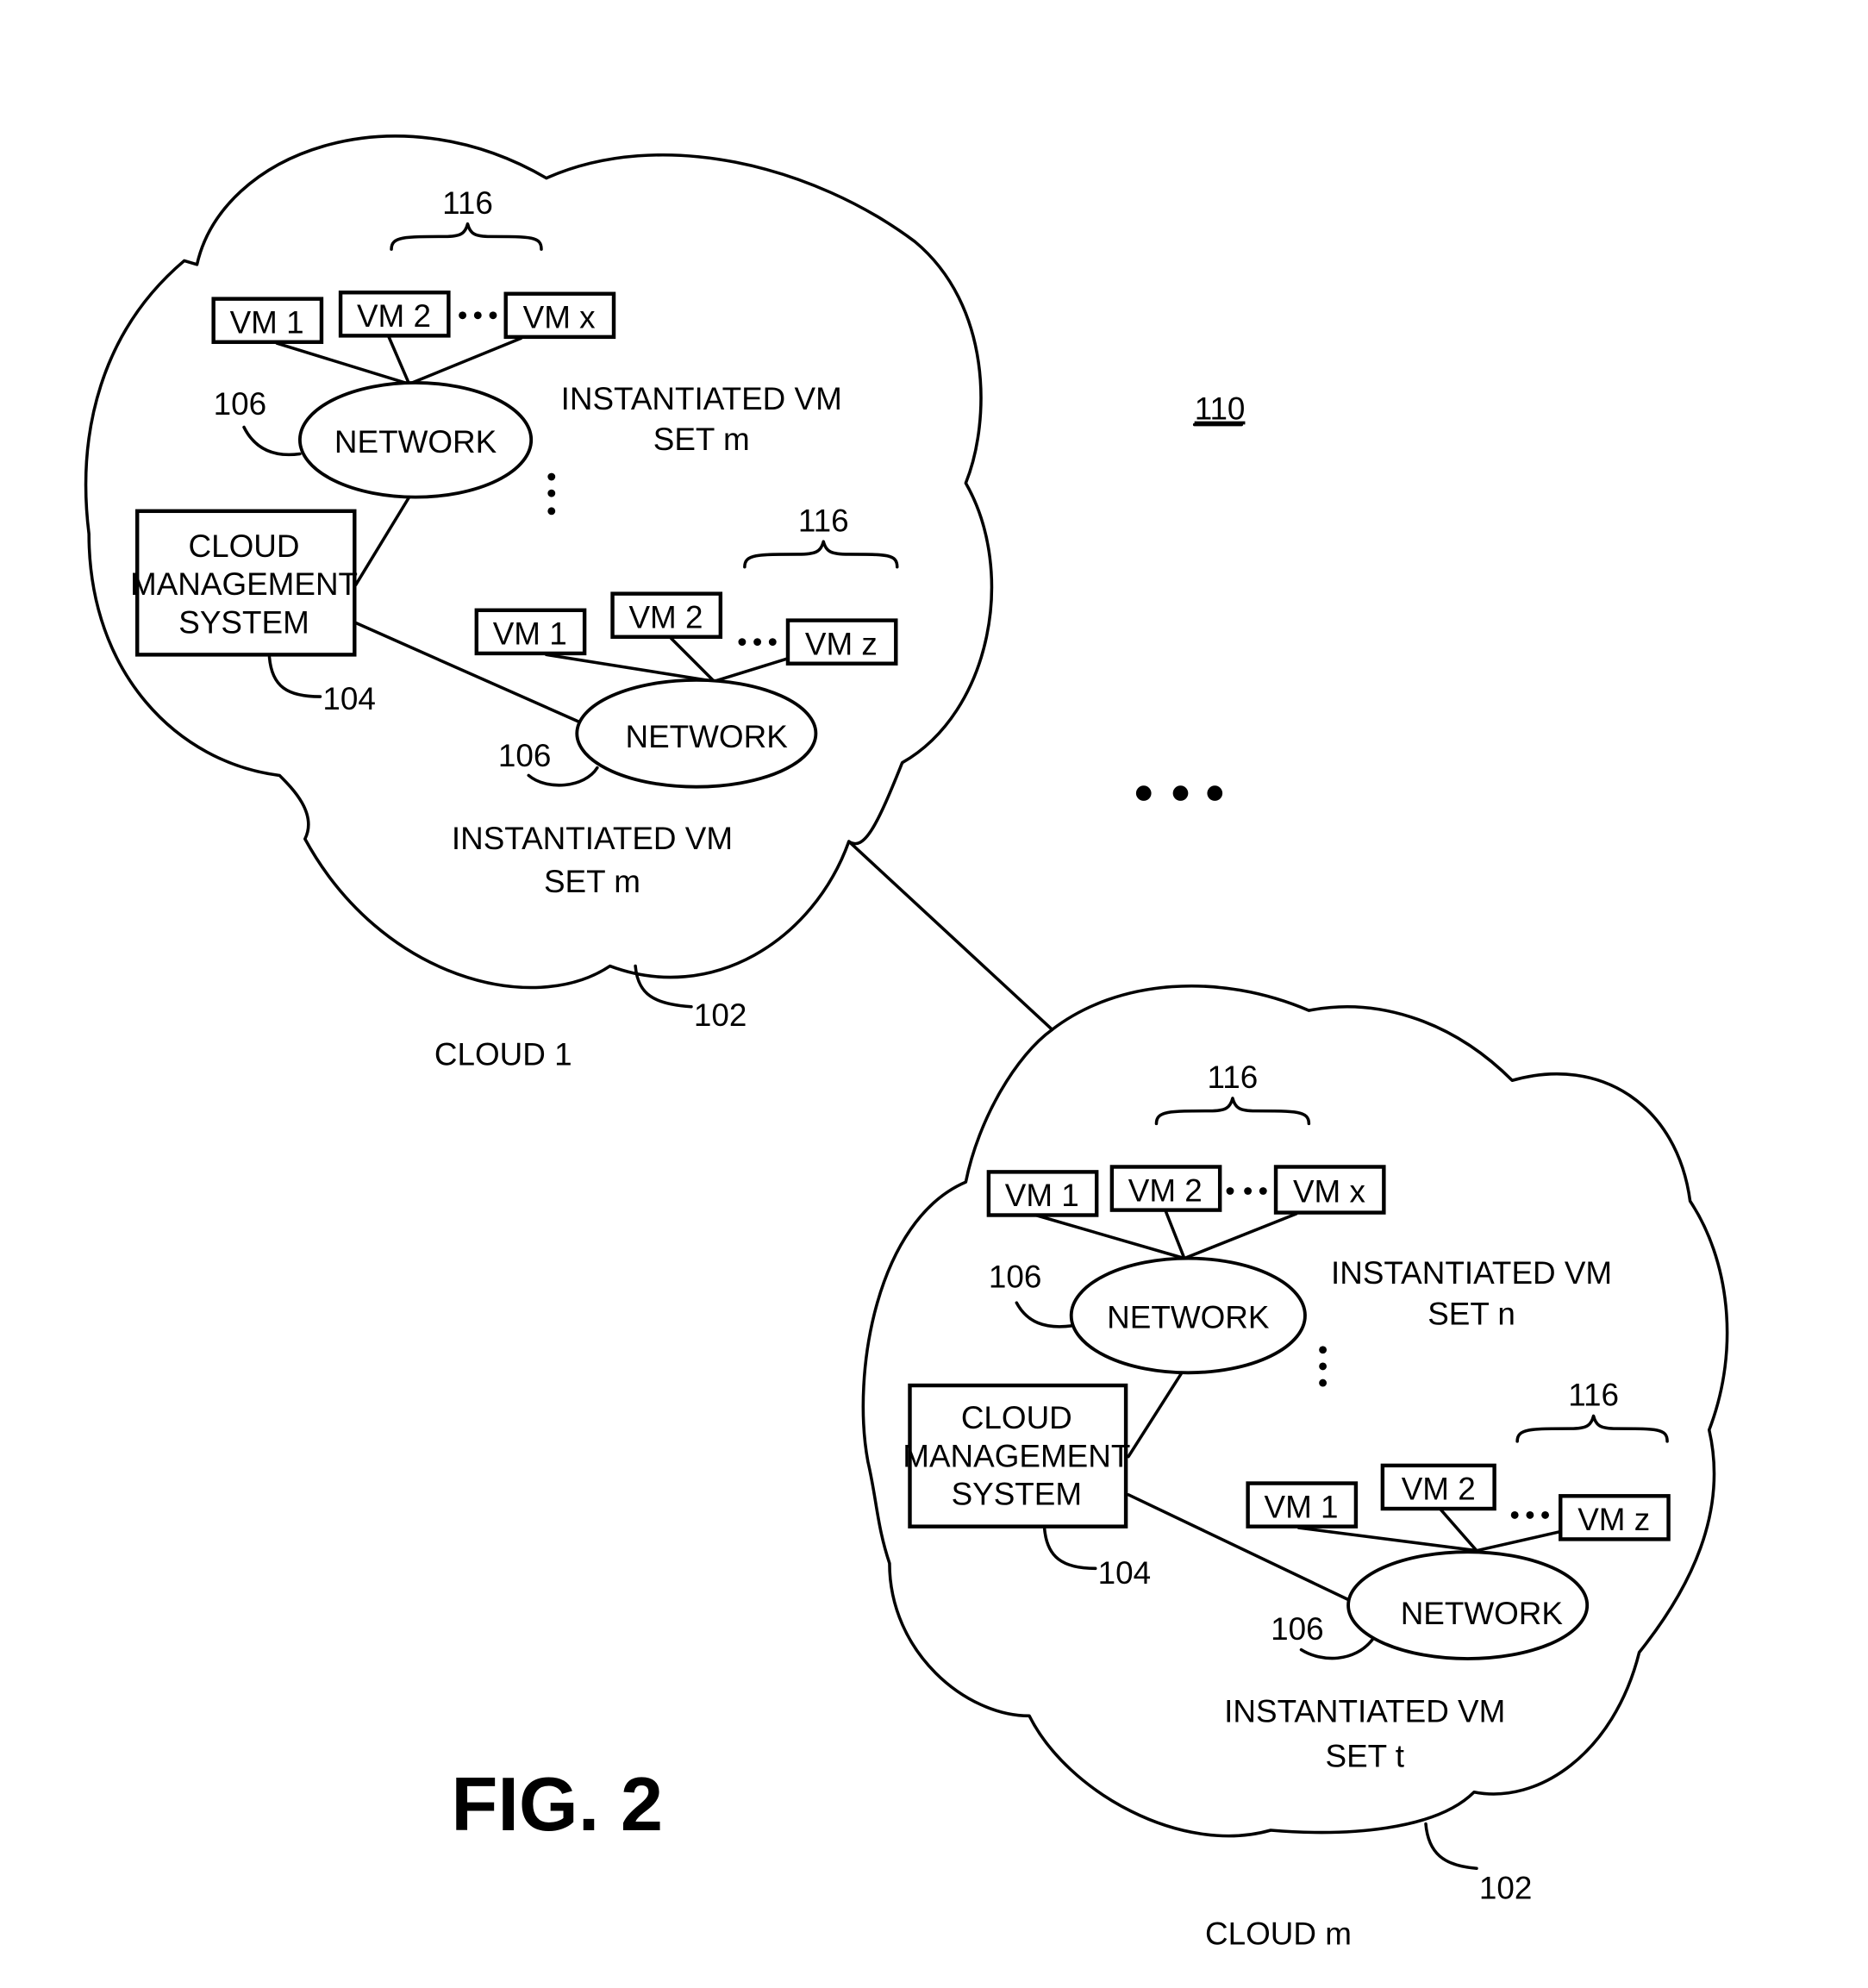 The width and height of the screenshot is (1868, 1988). Describe the element at coordinates (1278, 1934) in the screenshot. I see `cloud-label: CLOUD m` at that location.